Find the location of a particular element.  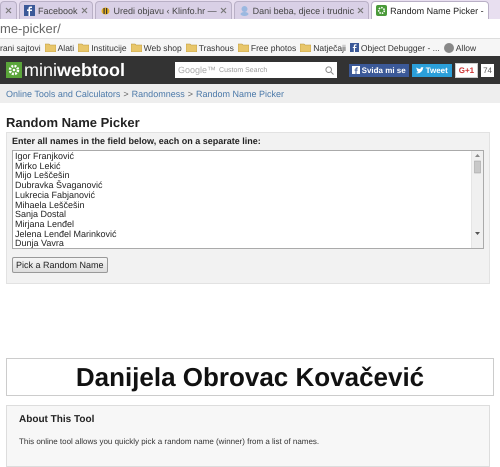

browser-tab: Facebook is located at coordinates (56, 10).